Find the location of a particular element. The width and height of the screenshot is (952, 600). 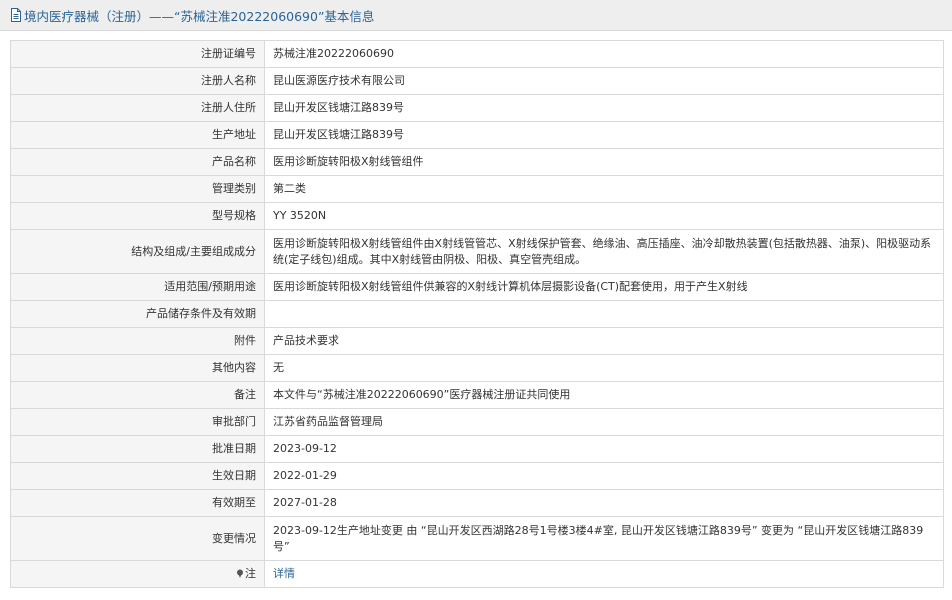

row-label: 注册证编号 is located at coordinates (137, 54).